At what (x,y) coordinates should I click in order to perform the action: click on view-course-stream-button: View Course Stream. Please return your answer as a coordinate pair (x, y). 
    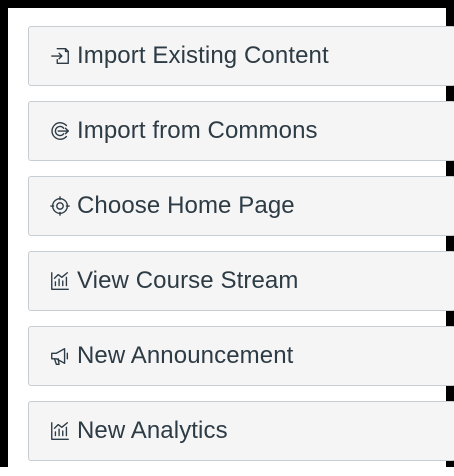
    Looking at the image, I should click on (241, 281).